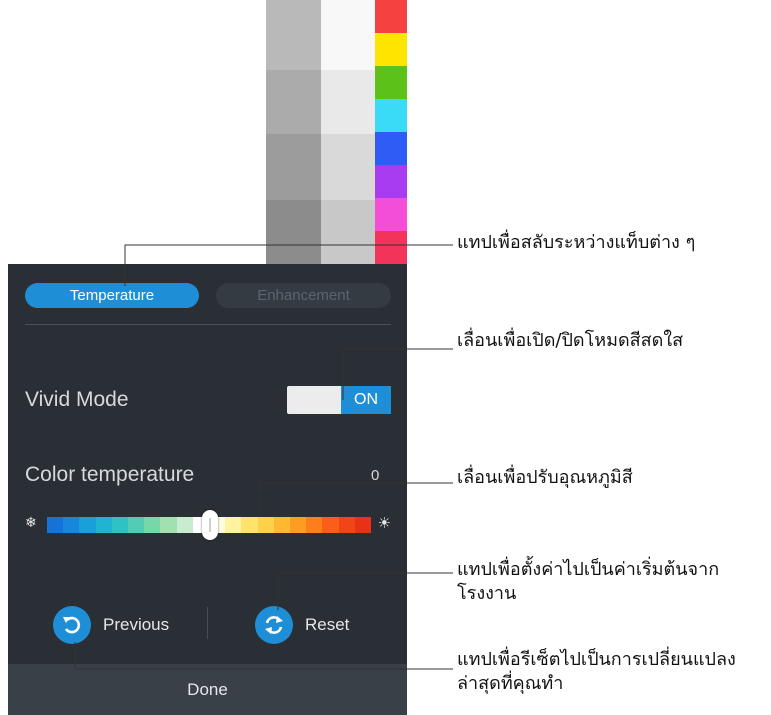  Describe the element at coordinates (263, 656) in the screenshot. I see `callout-line-previous` at that location.